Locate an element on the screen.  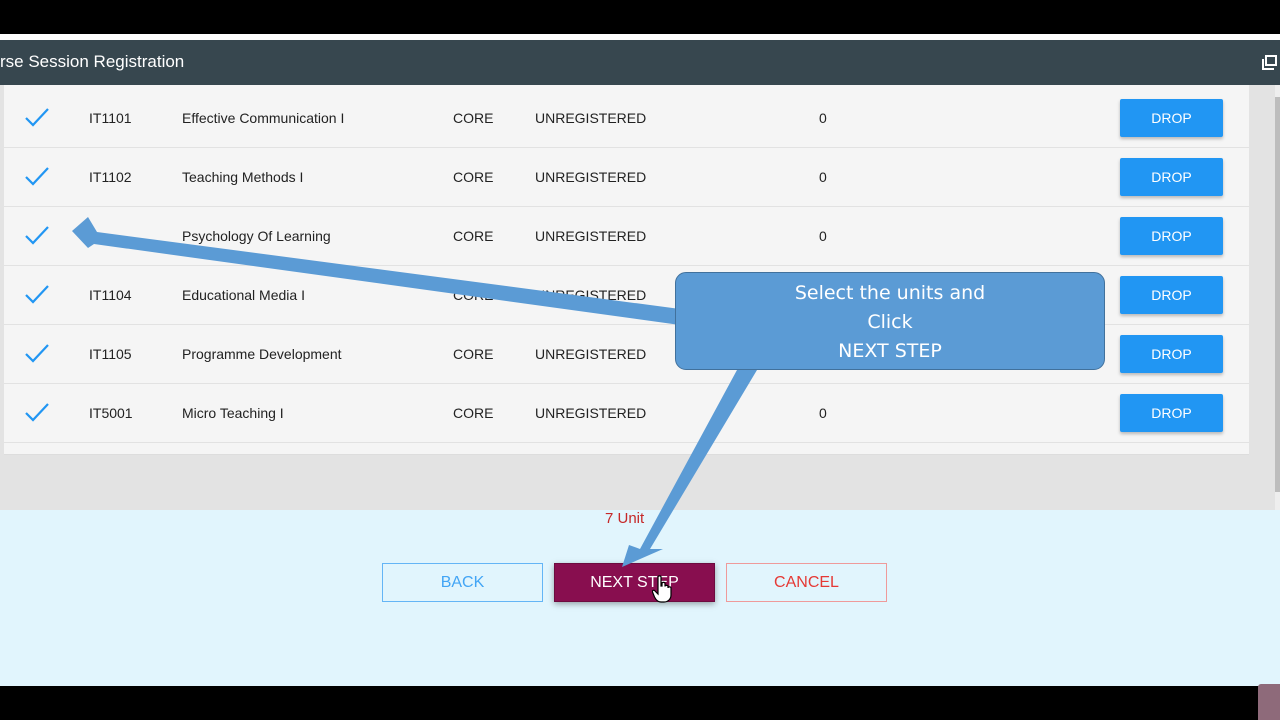
restore-window-icon is located at coordinates (1269, 62).